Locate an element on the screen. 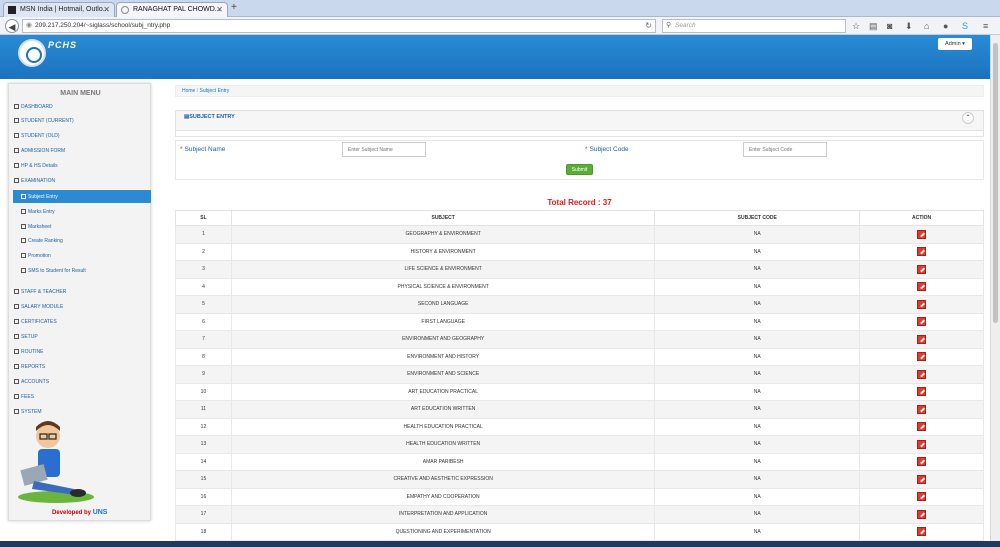 Image resolution: width=1000 pixels, height=547 pixels. sidebar-item-routine: ROUTINE is located at coordinates (29, 352).